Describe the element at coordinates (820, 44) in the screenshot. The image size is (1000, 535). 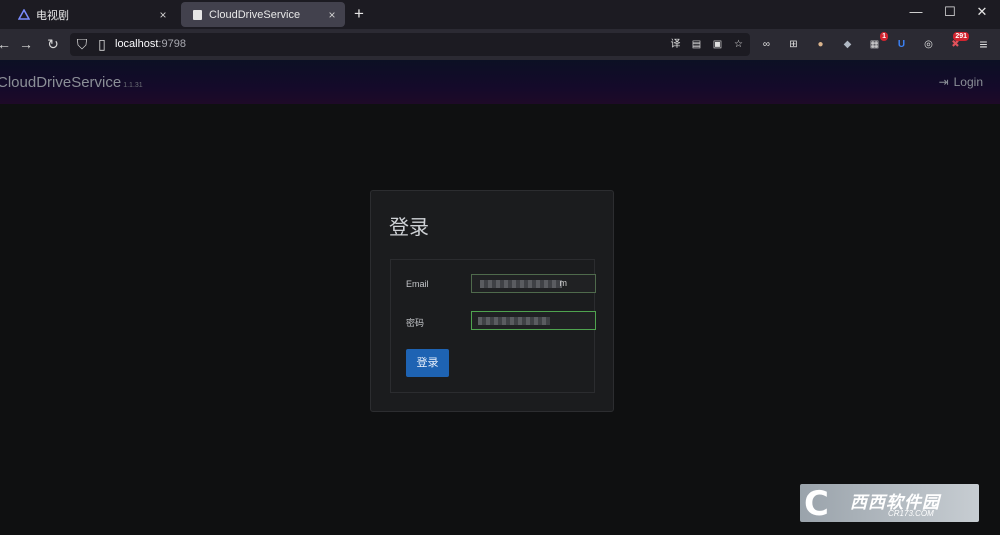
I see `avatar-ext-icon: ●` at that location.